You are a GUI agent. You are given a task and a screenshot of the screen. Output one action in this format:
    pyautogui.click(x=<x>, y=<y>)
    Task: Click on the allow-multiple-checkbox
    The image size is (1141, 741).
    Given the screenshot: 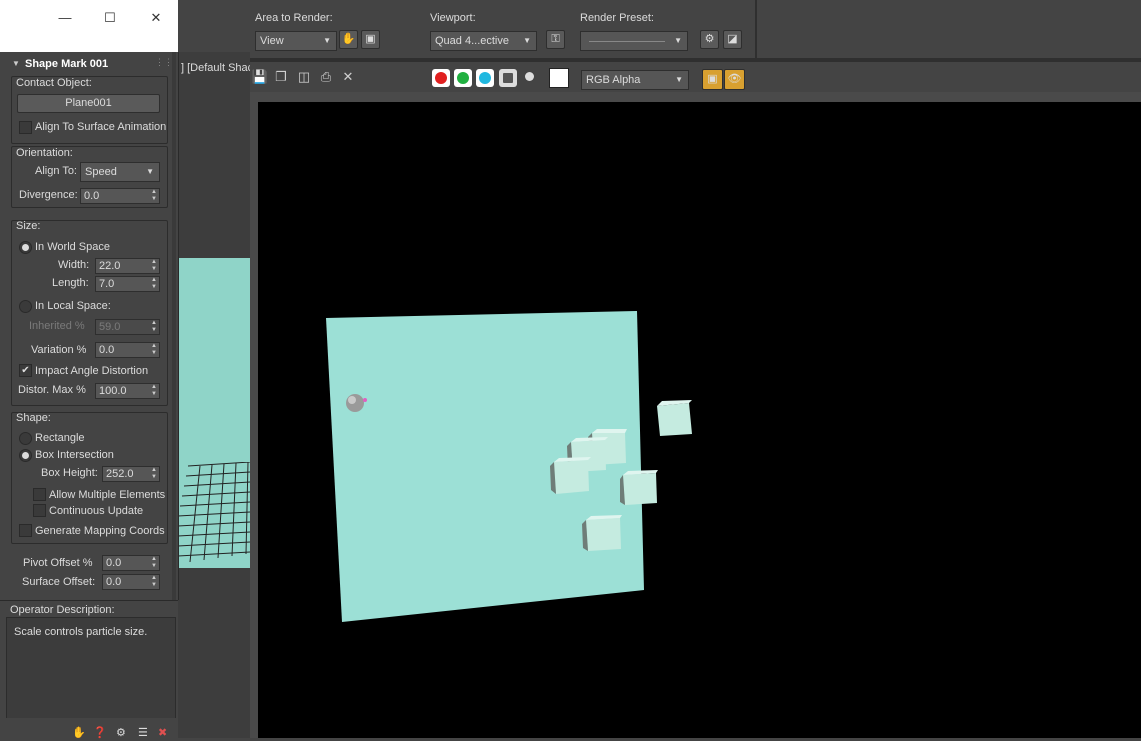 What is the action you would take?
    pyautogui.click(x=39, y=494)
    